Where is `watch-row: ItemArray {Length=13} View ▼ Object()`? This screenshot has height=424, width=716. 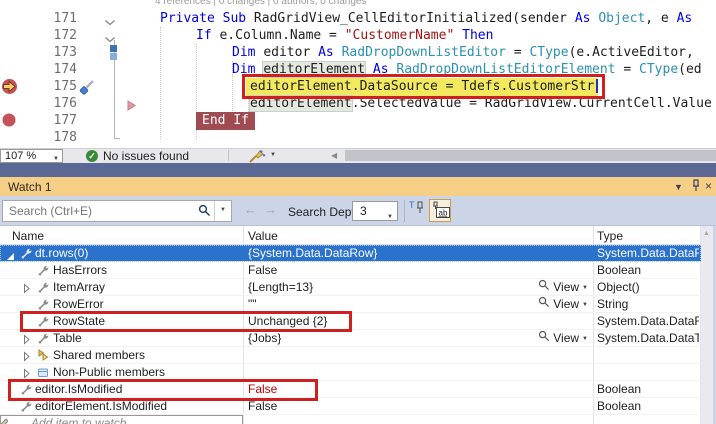 watch-row: ItemArray {Length=13} View ▼ Object() is located at coordinates (350, 287).